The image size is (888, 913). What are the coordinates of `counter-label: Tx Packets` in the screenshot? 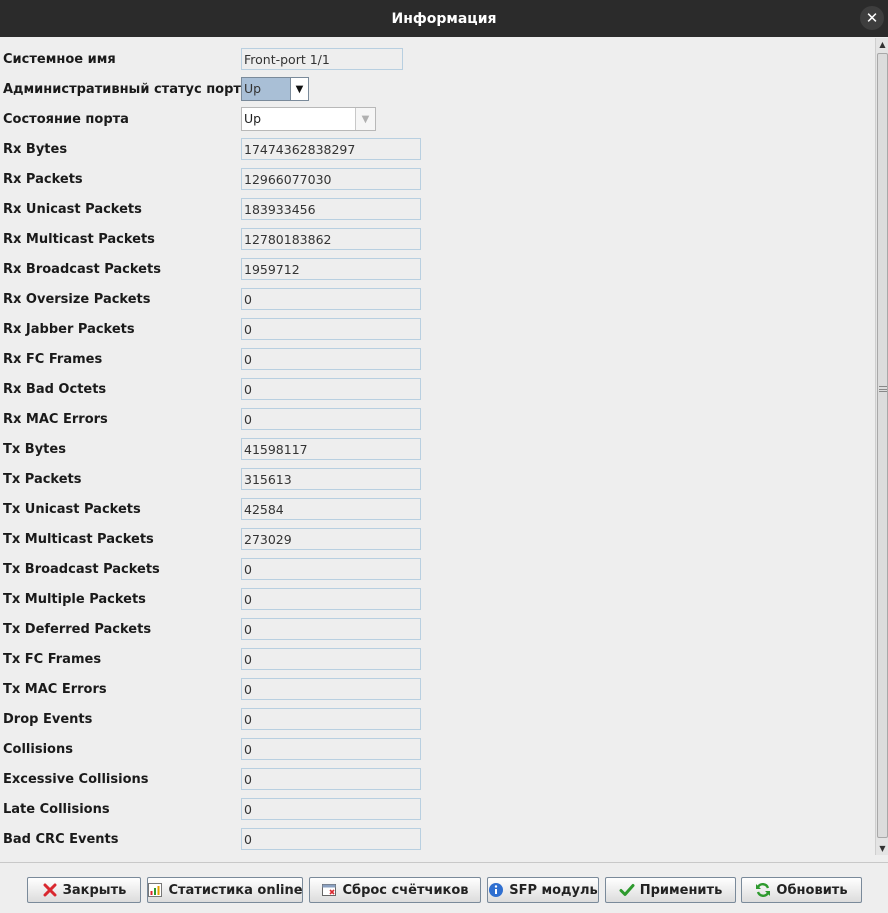 It's located at (42, 479).